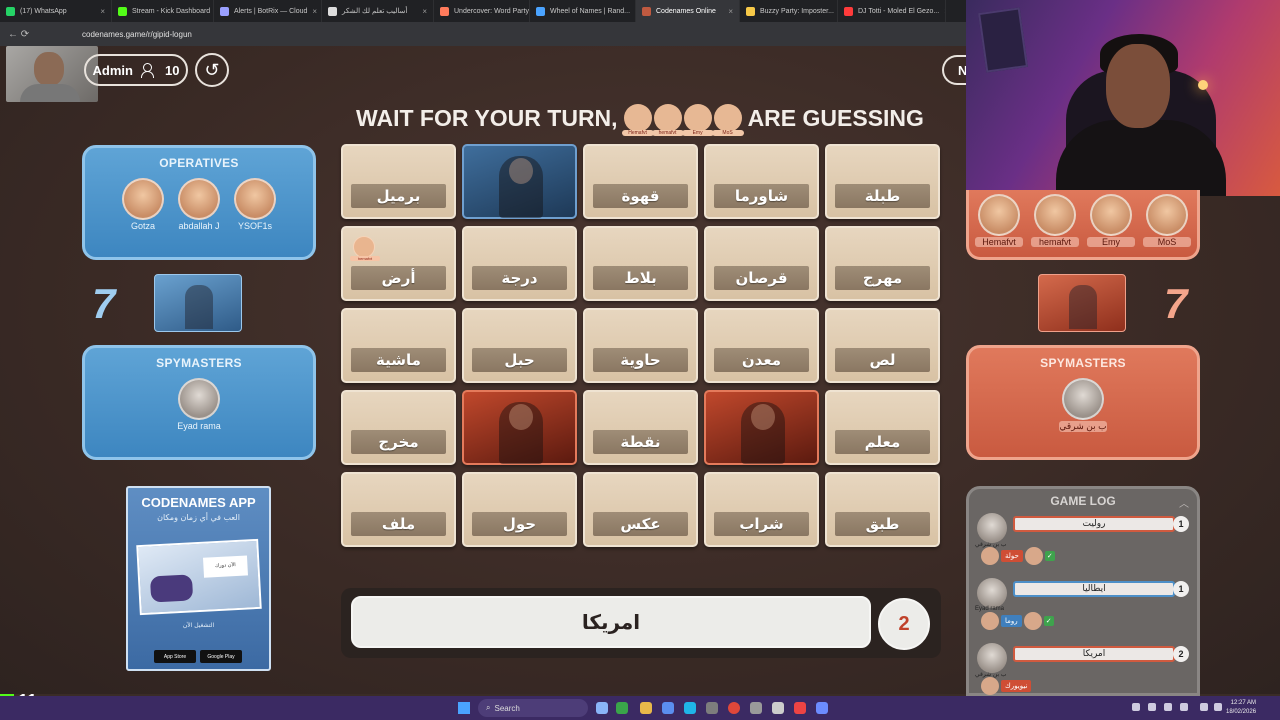 The height and width of the screenshot is (720, 1280). Describe the element at coordinates (519, 509) in the screenshot. I see `word-card: حول` at that location.